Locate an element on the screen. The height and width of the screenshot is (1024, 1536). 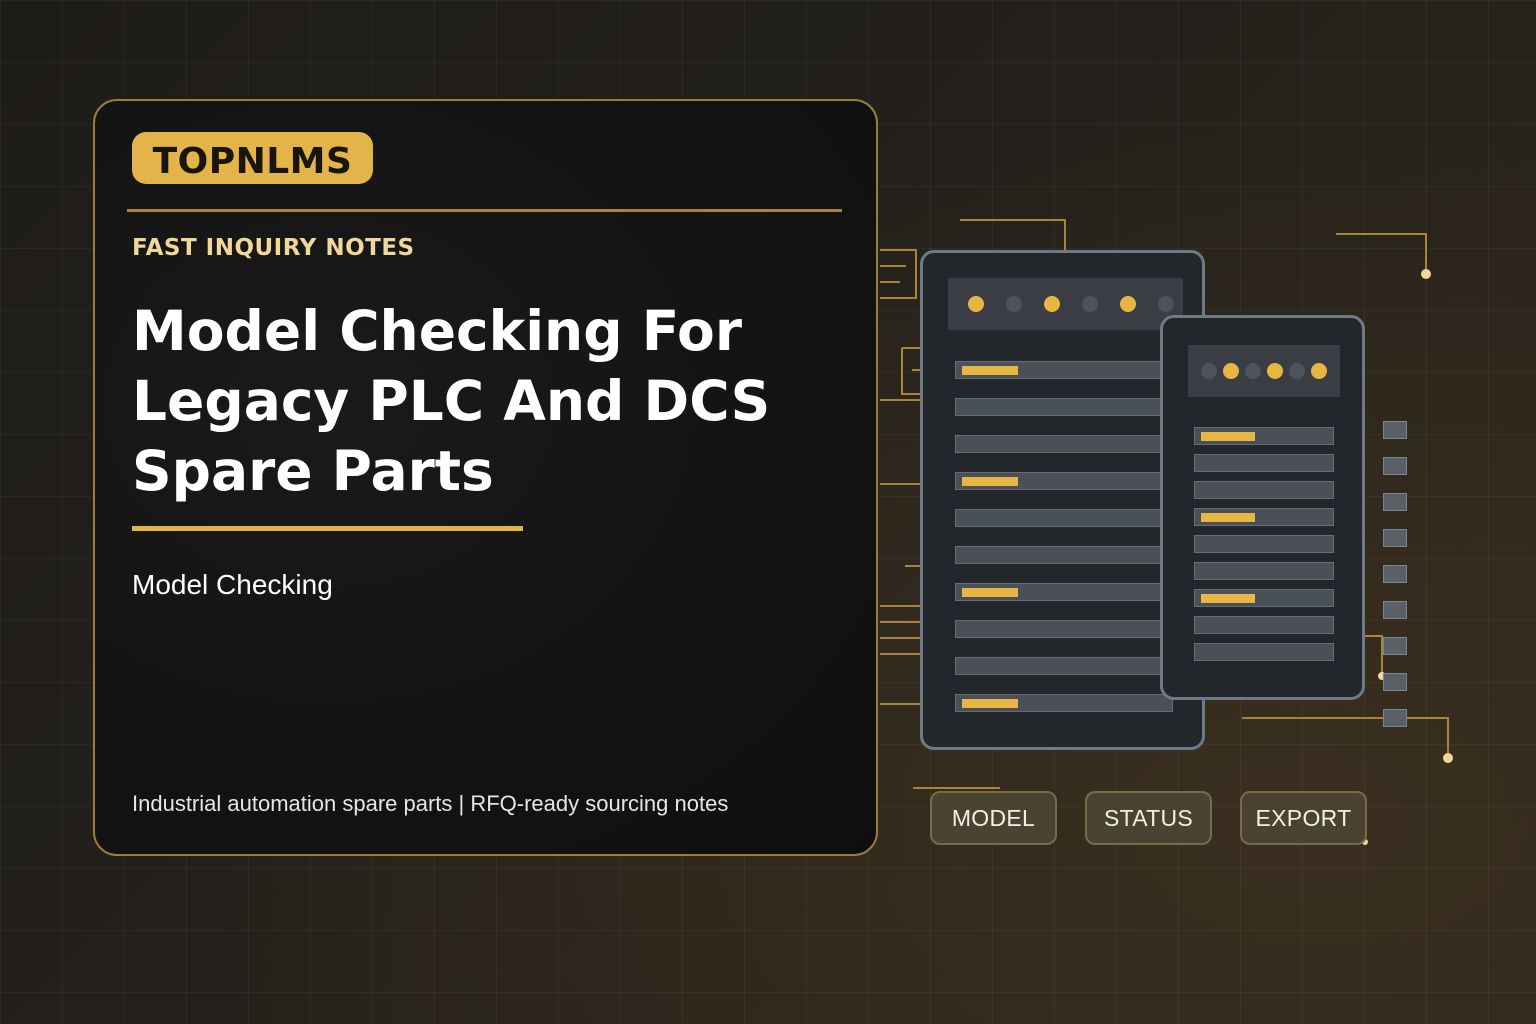
kicker-label: FAST INQUIRY NOTES is located at coordinates (273, 248).